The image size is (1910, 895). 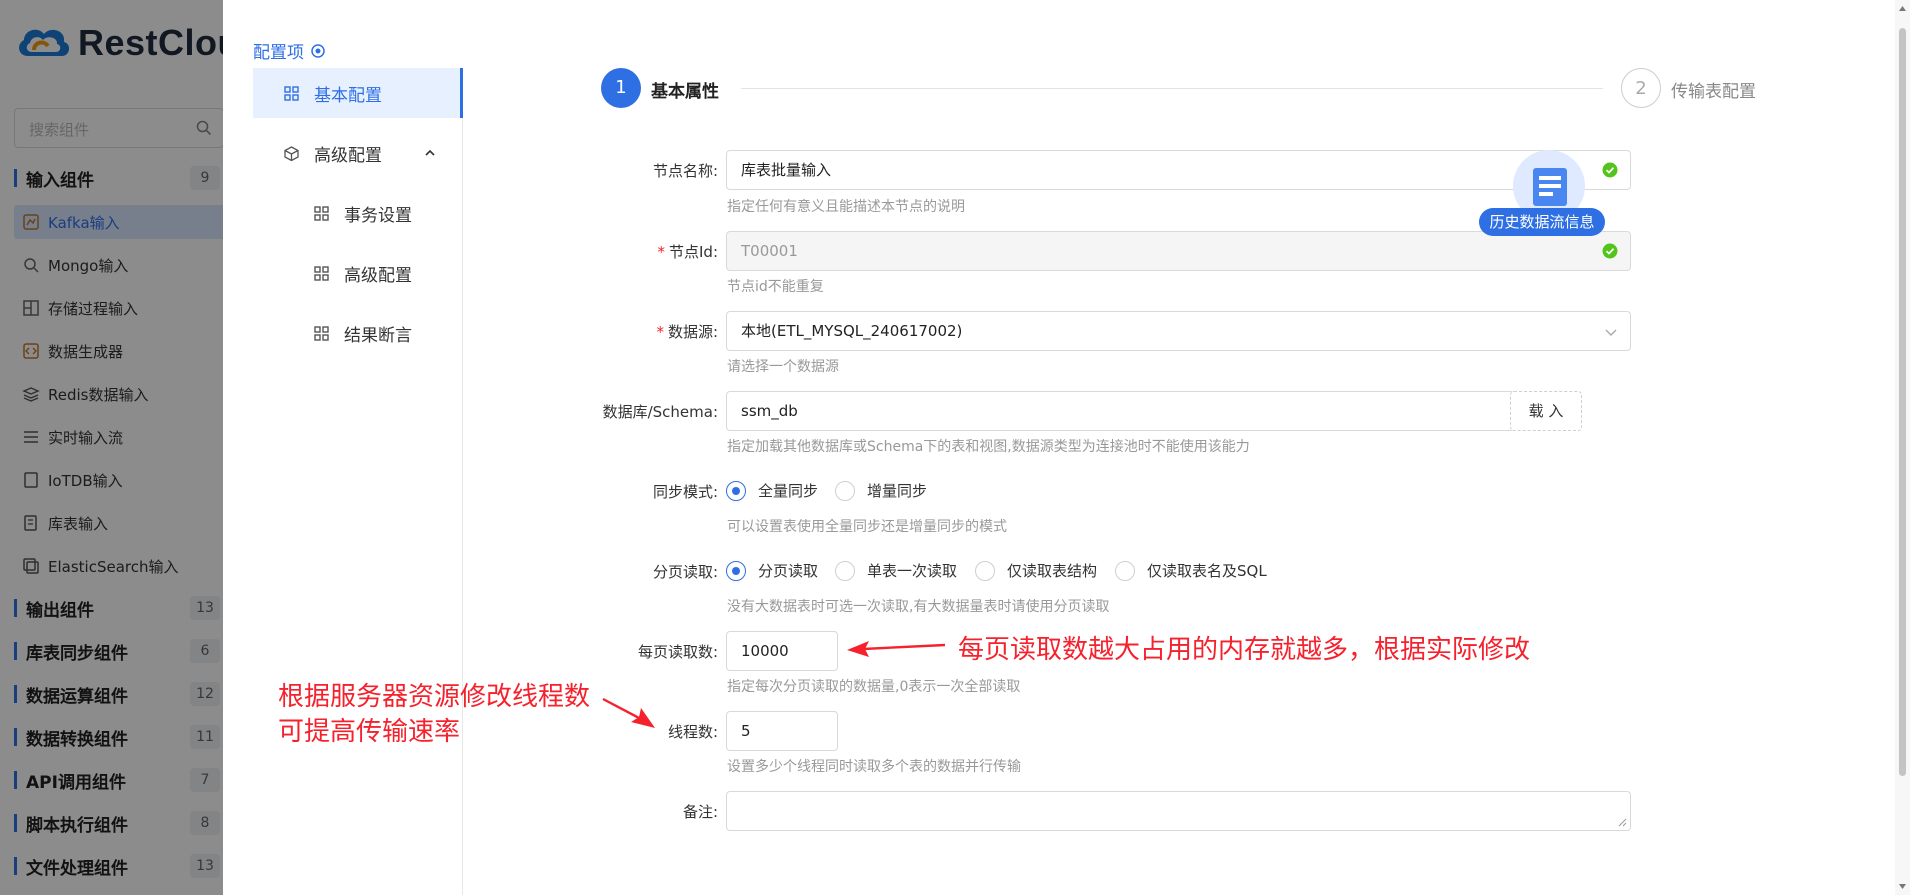 I want to click on threads-annotation-line1: 根据服务器资源修改线程数, so click(x=434, y=697).